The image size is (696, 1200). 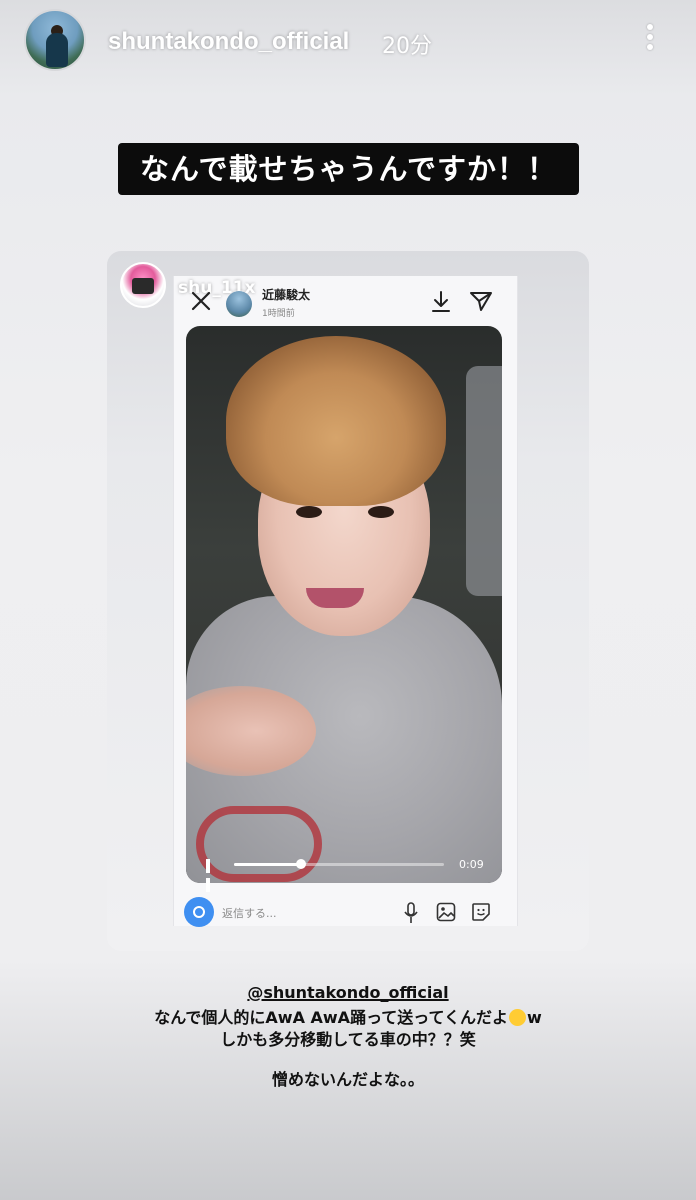 What do you see at coordinates (407, 46) in the screenshot?
I see `story-time-ago: 20分` at bounding box center [407, 46].